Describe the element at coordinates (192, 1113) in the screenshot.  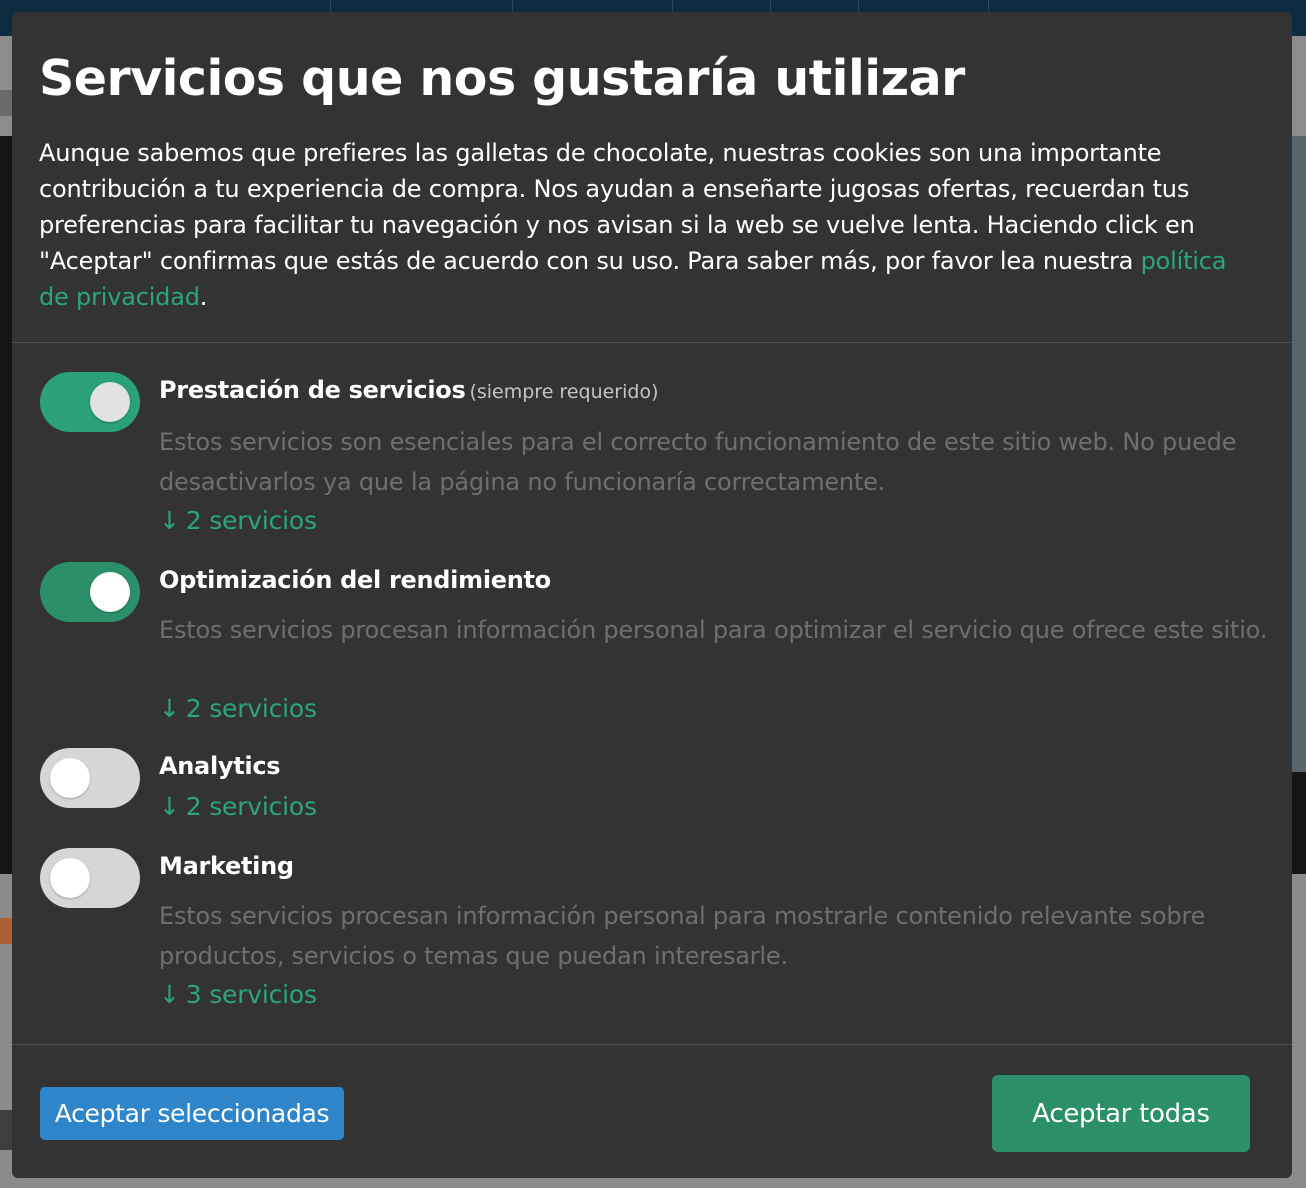
I see `accept-selected-button: Aceptar seleccionadas` at that location.